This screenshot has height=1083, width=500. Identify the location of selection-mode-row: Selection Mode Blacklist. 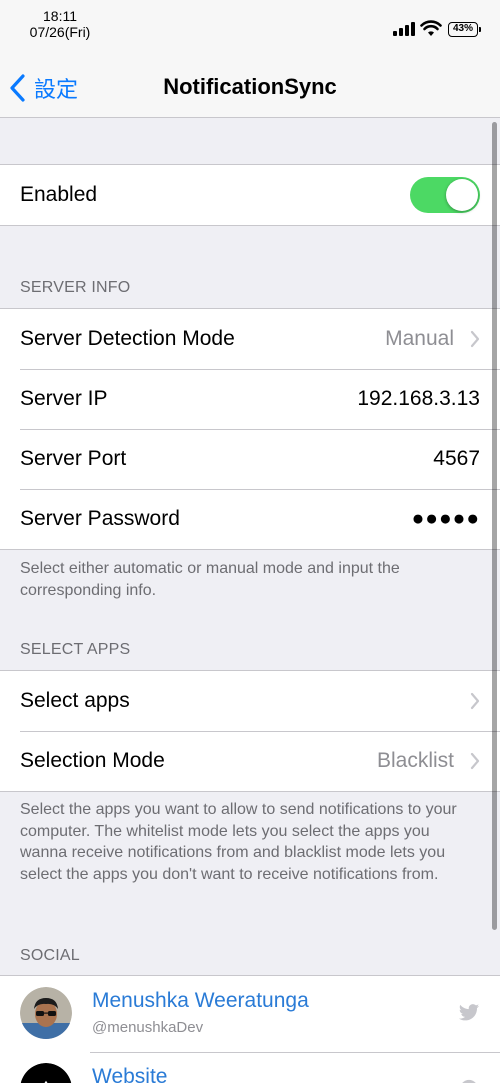
(250, 761).